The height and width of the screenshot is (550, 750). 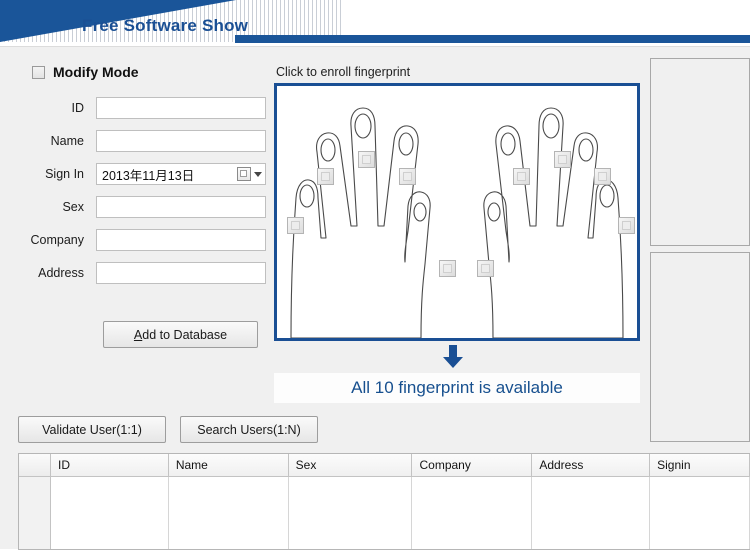 What do you see at coordinates (228, 513) in the screenshot?
I see `table-cell-name` at bounding box center [228, 513].